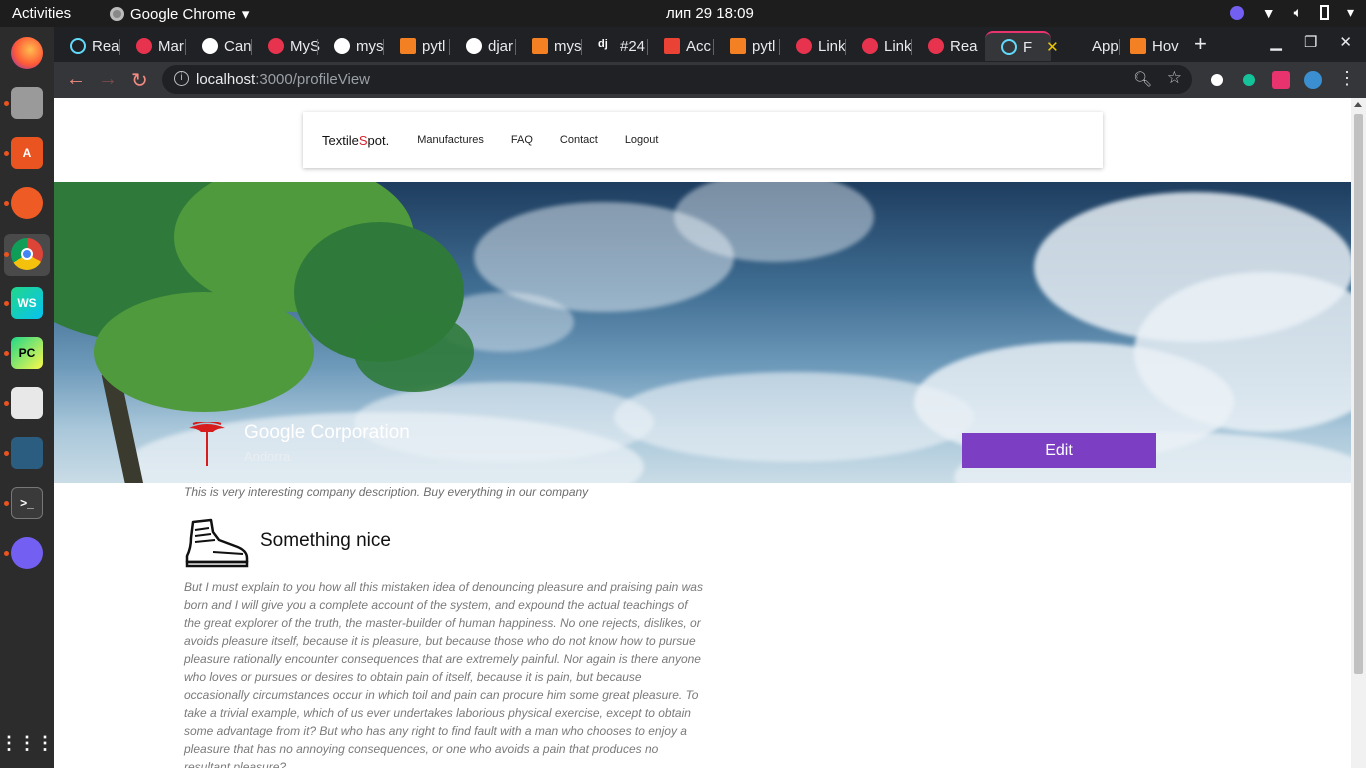  Describe the element at coordinates (1281, 80) in the screenshot. I see `puzzle-extensions-icon` at that location.